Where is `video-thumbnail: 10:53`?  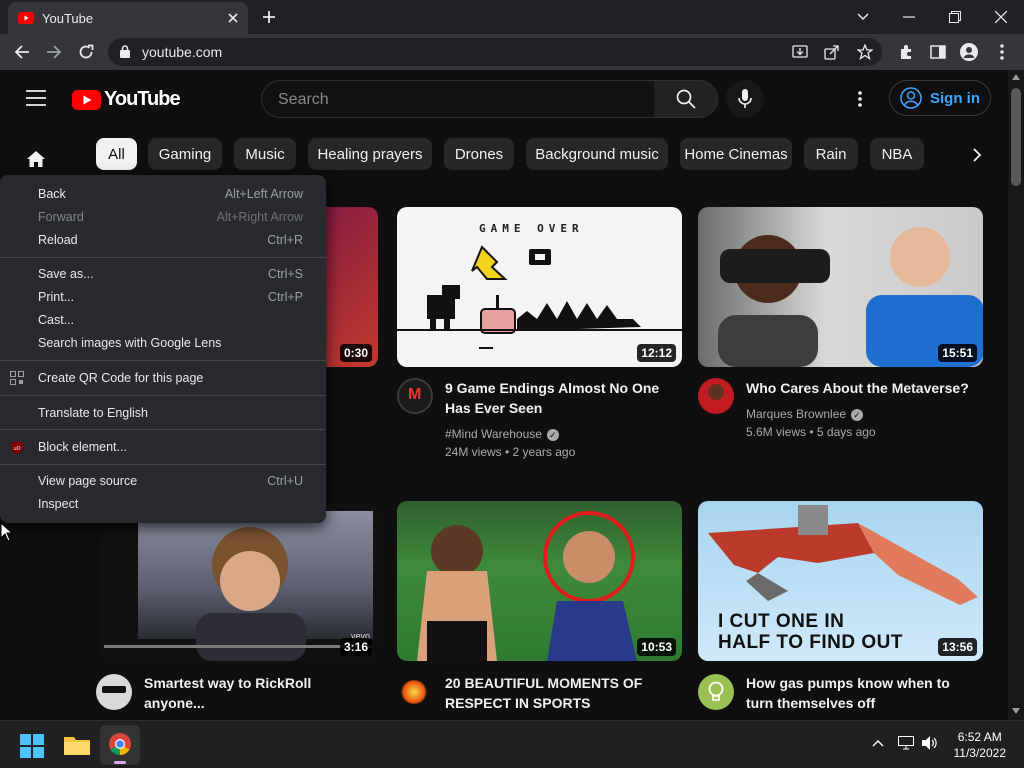
video-thumbnail: 10:53 is located at coordinates (539, 581).